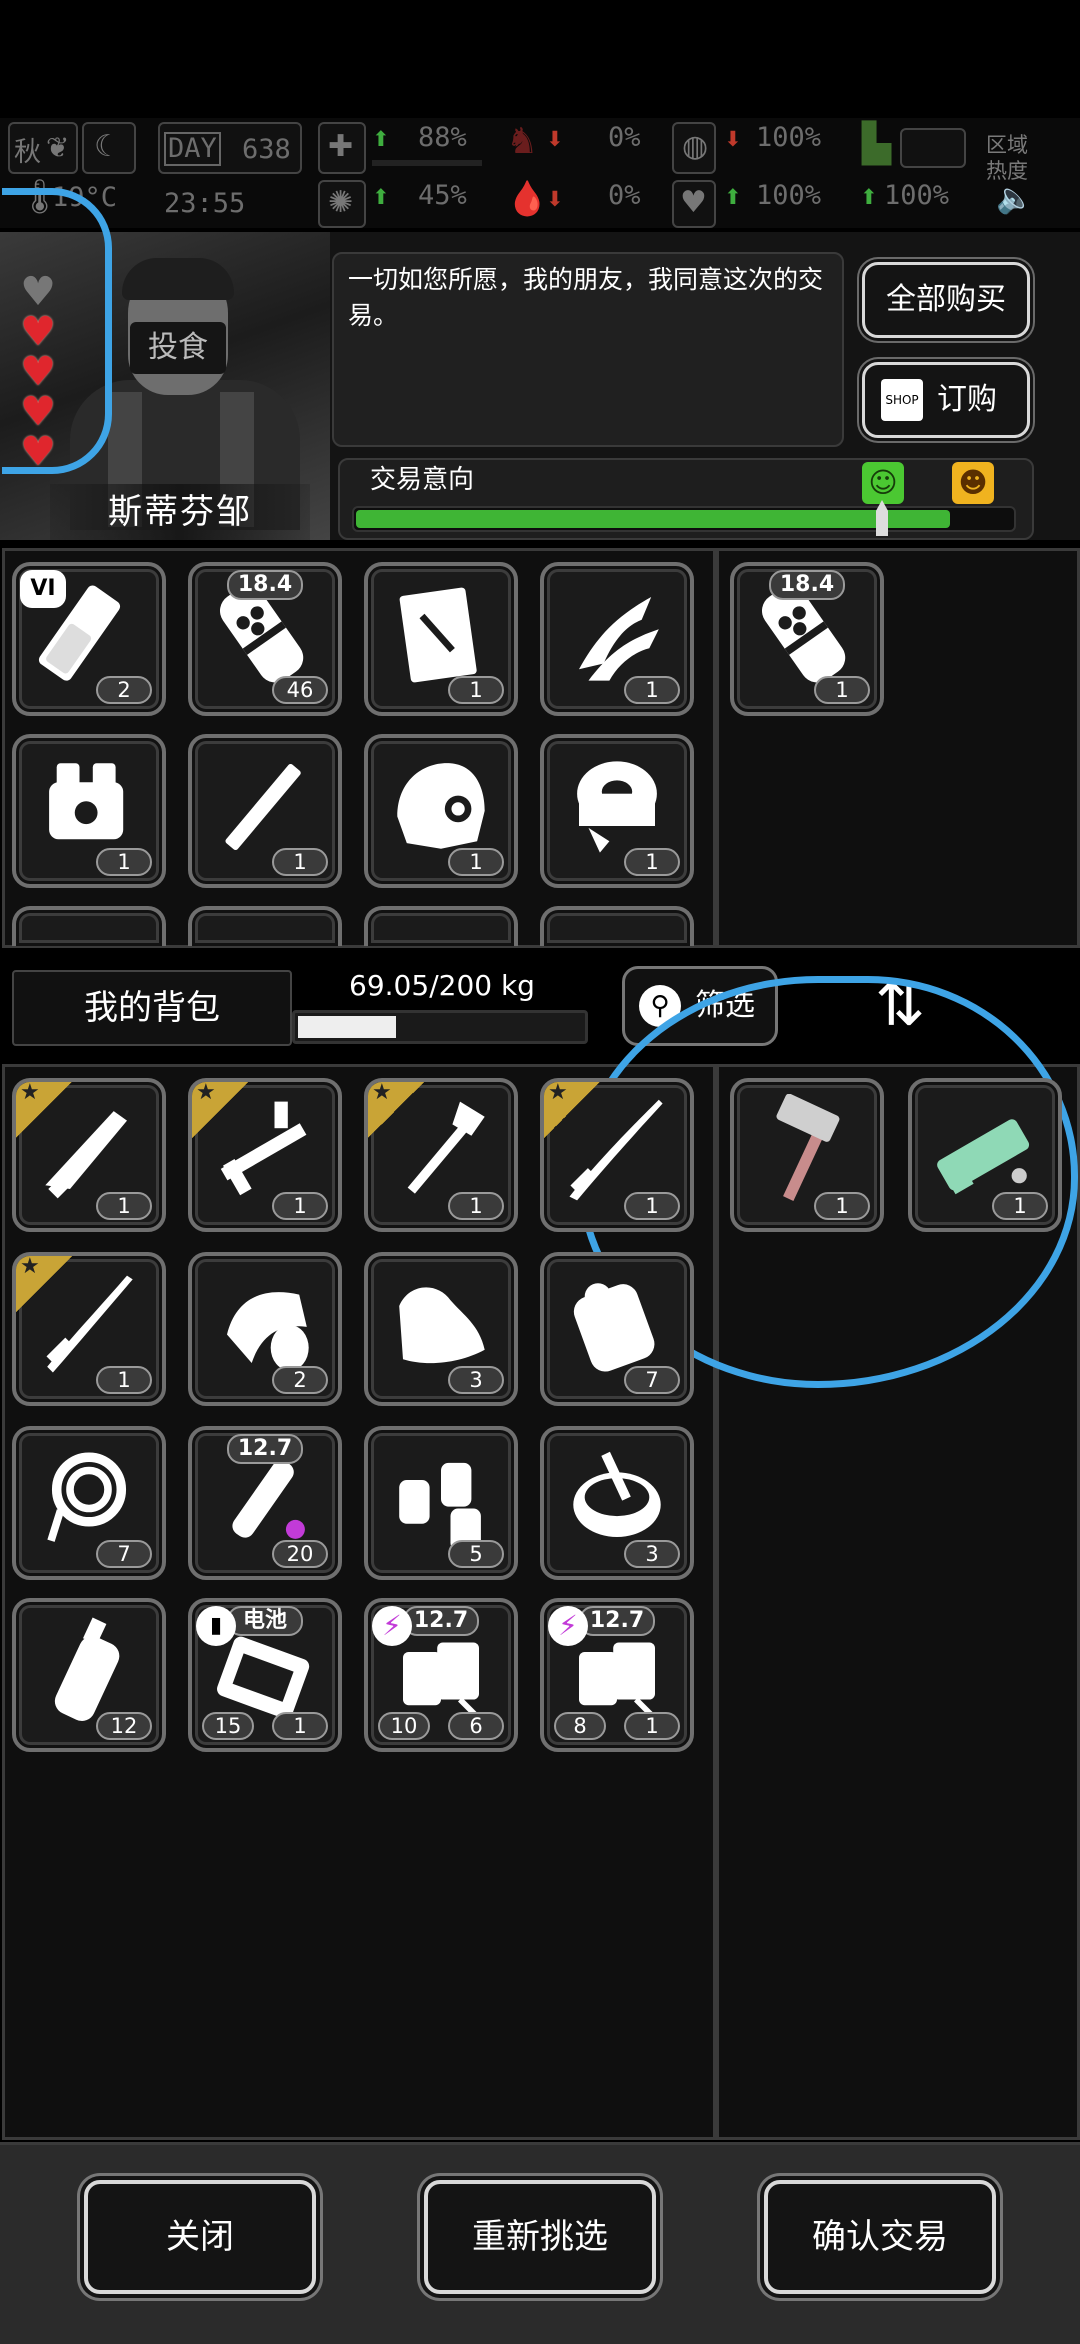  I want to click on body-icon: ♞, so click(522, 141).